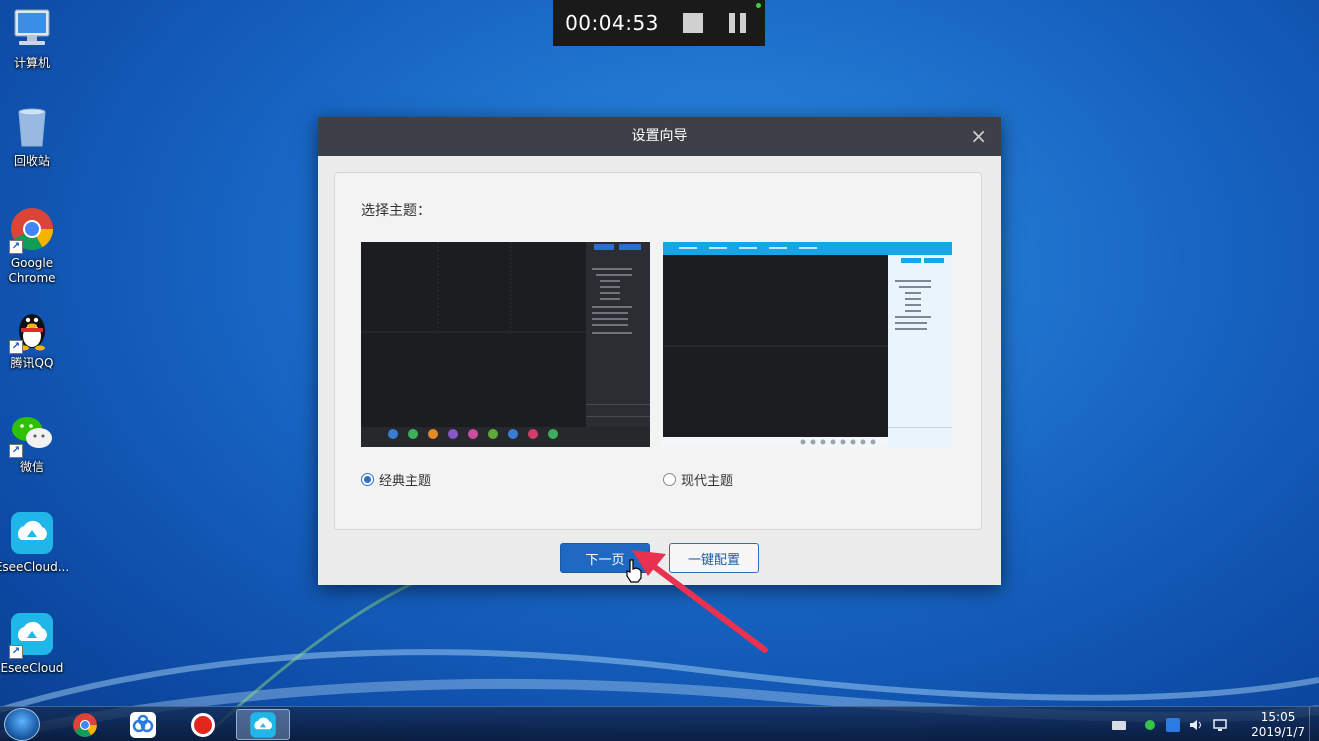 Image resolution: width=1319 pixels, height=741 pixels. I want to click on clock-date: 2019/1/7, so click(1278, 732).